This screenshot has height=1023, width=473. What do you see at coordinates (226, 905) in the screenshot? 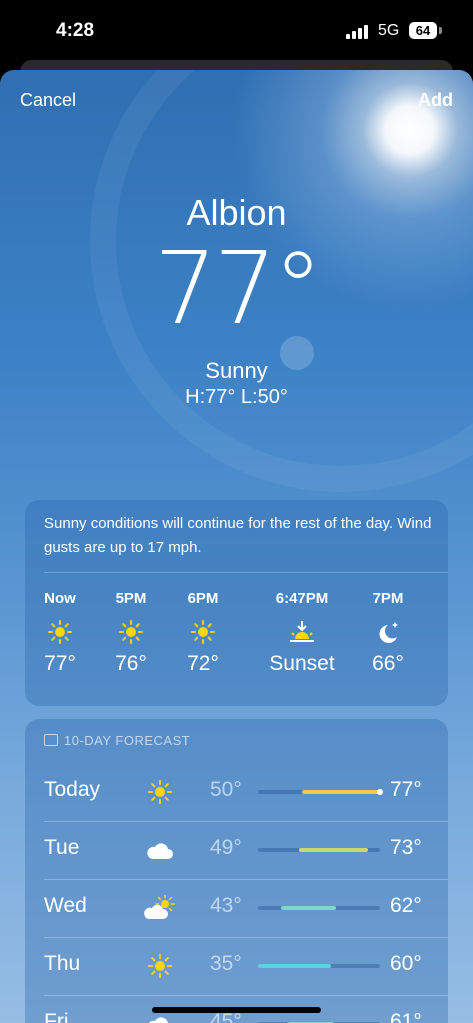
I see `low-temperature: 43°` at bounding box center [226, 905].